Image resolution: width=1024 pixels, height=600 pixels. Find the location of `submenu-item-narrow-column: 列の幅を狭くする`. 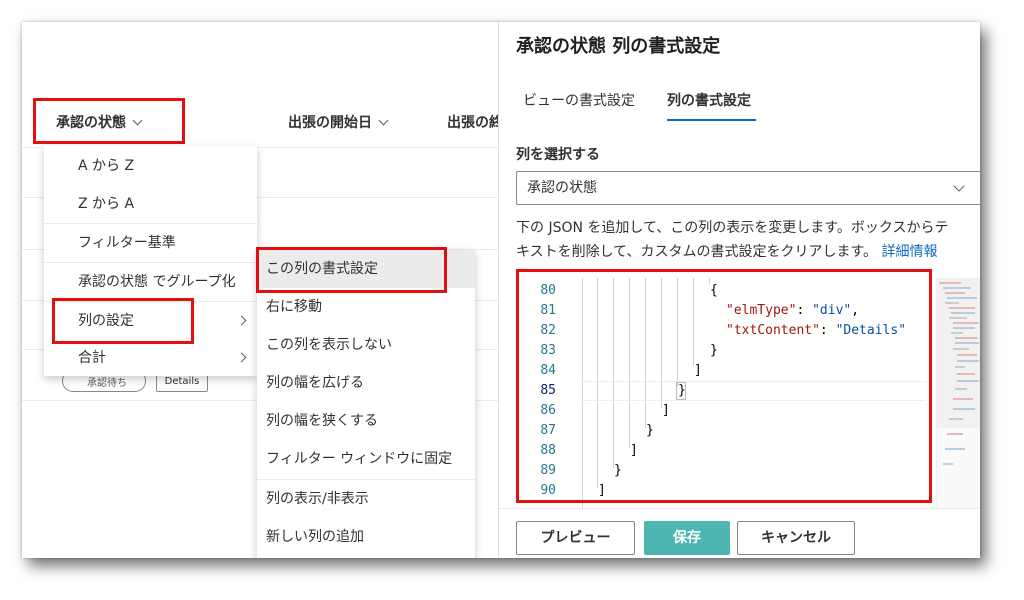

submenu-item-narrow-column: 列の幅を狭くする is located at coordinates (366, 421).